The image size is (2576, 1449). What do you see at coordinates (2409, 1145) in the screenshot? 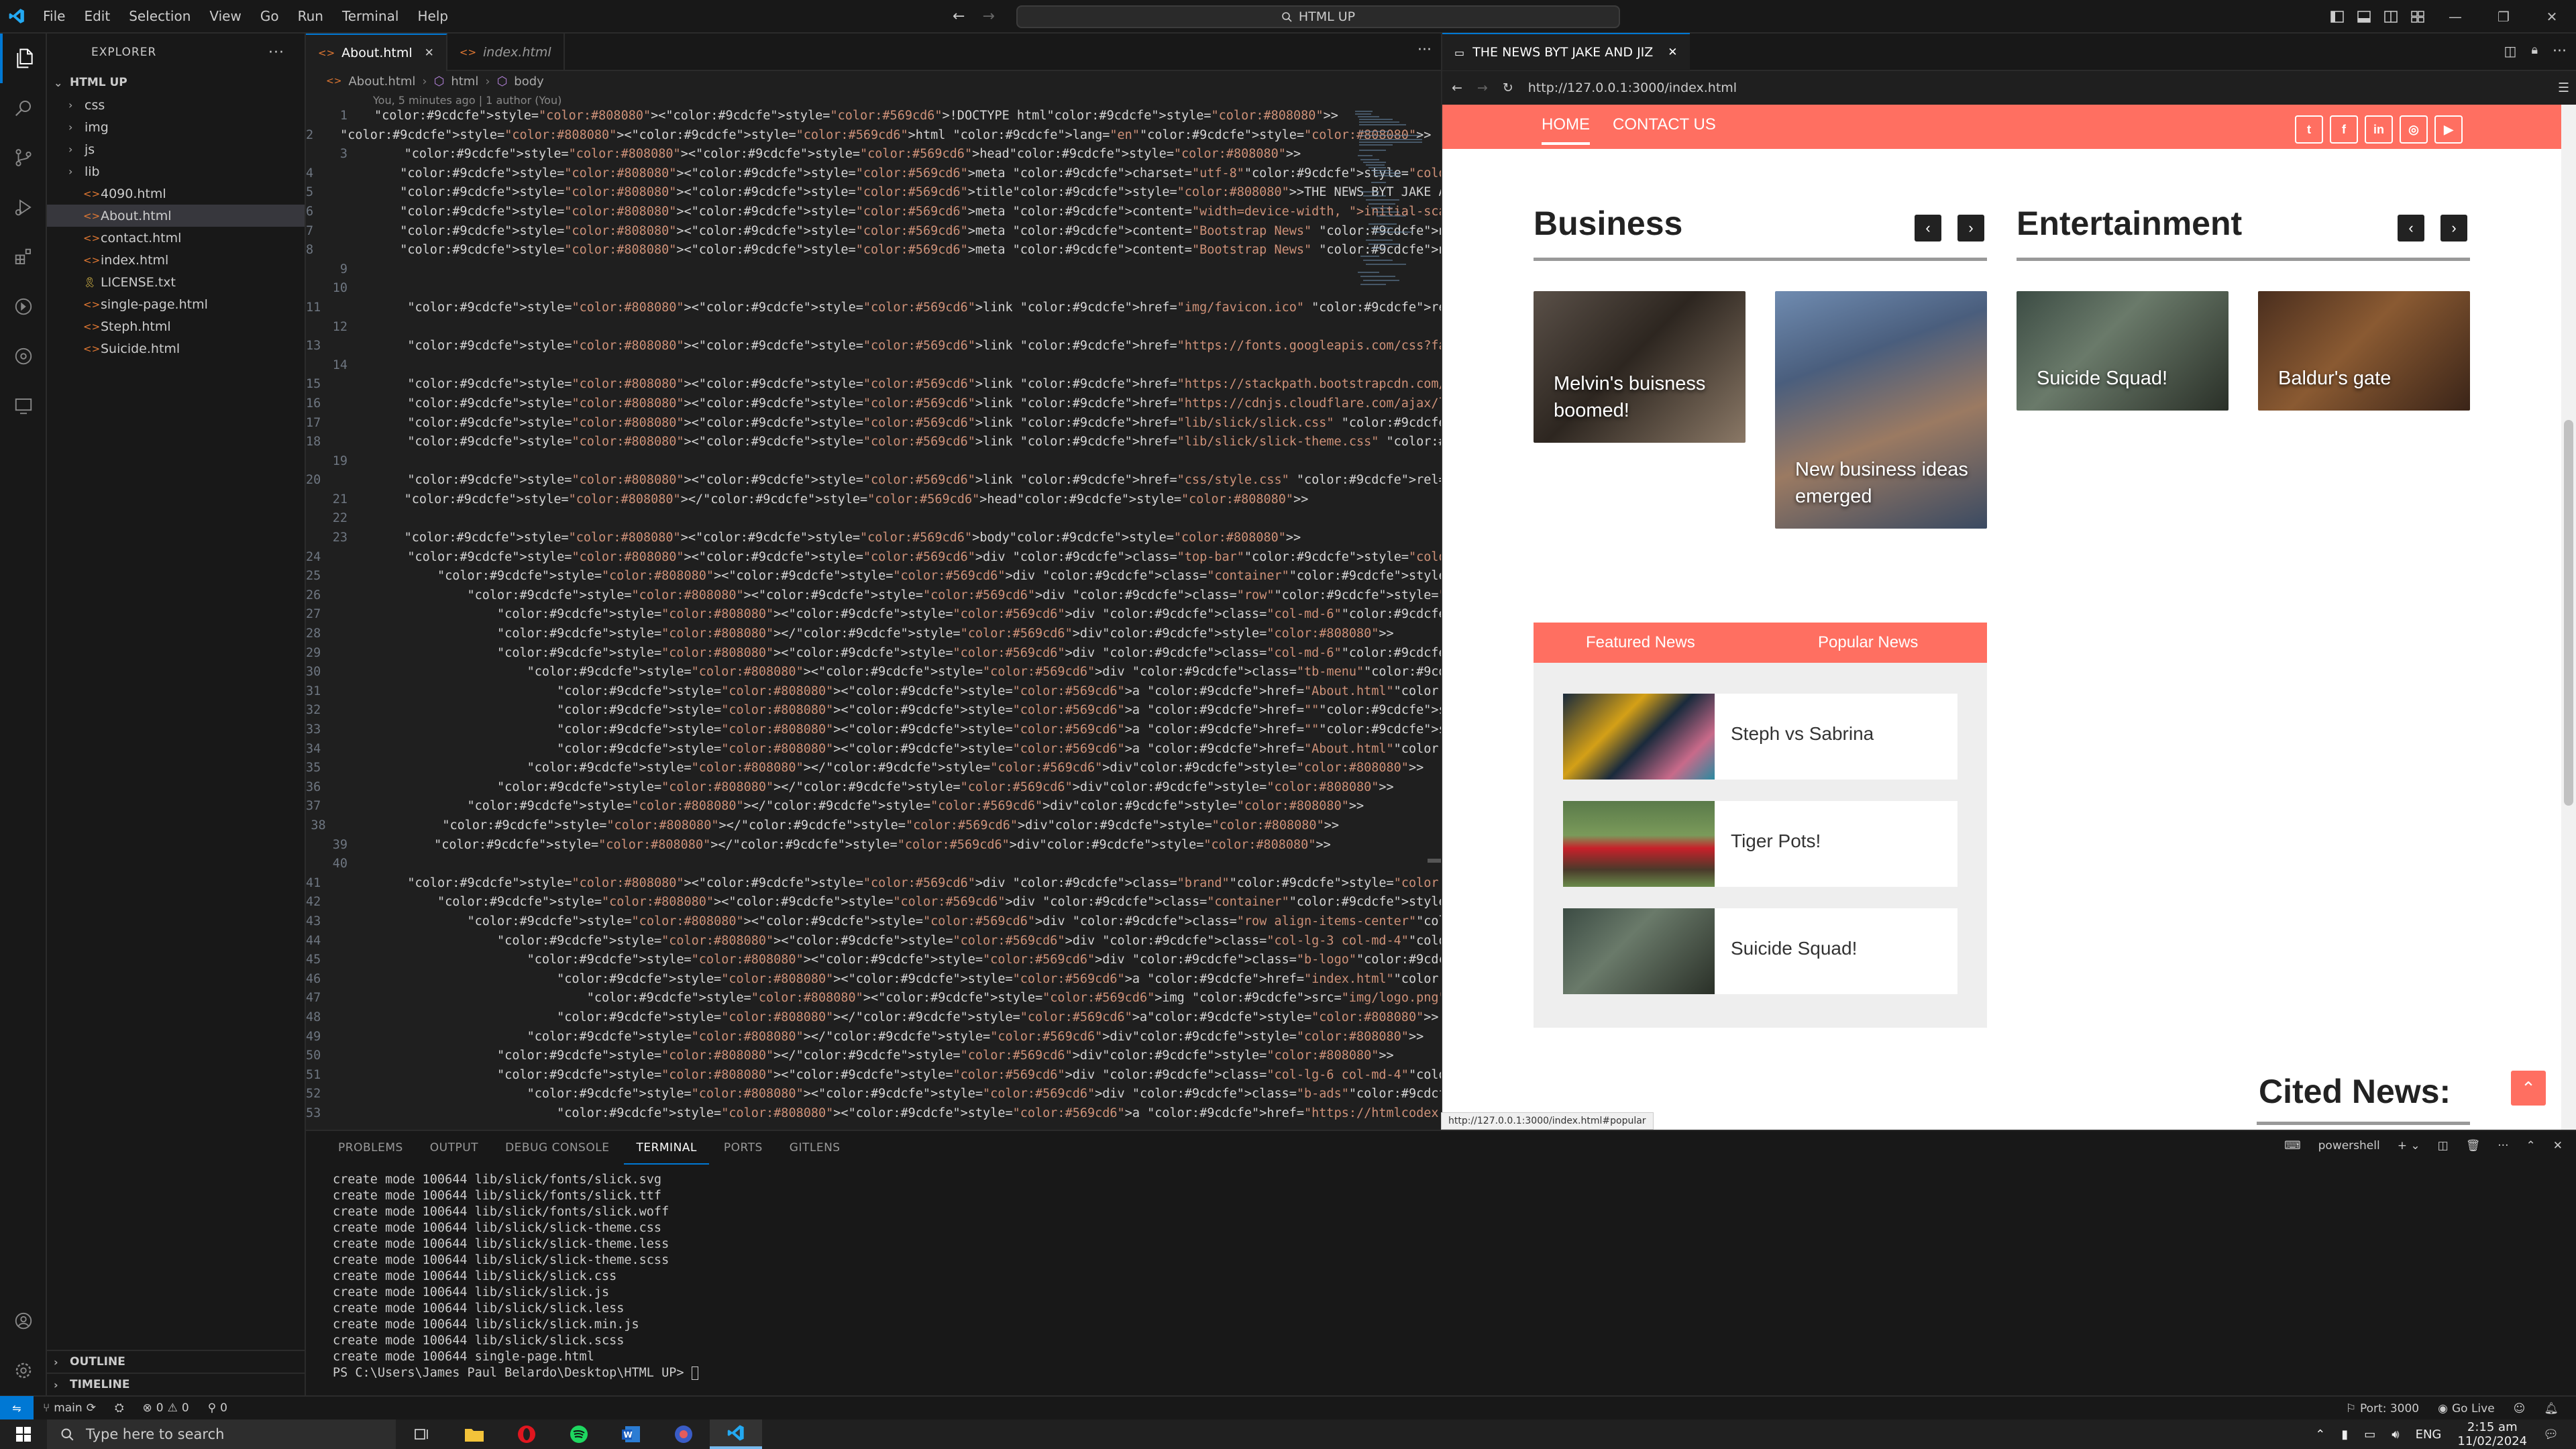
I see `new-terminal-icon: + ⌄` at bounding box center [2409, 1145].